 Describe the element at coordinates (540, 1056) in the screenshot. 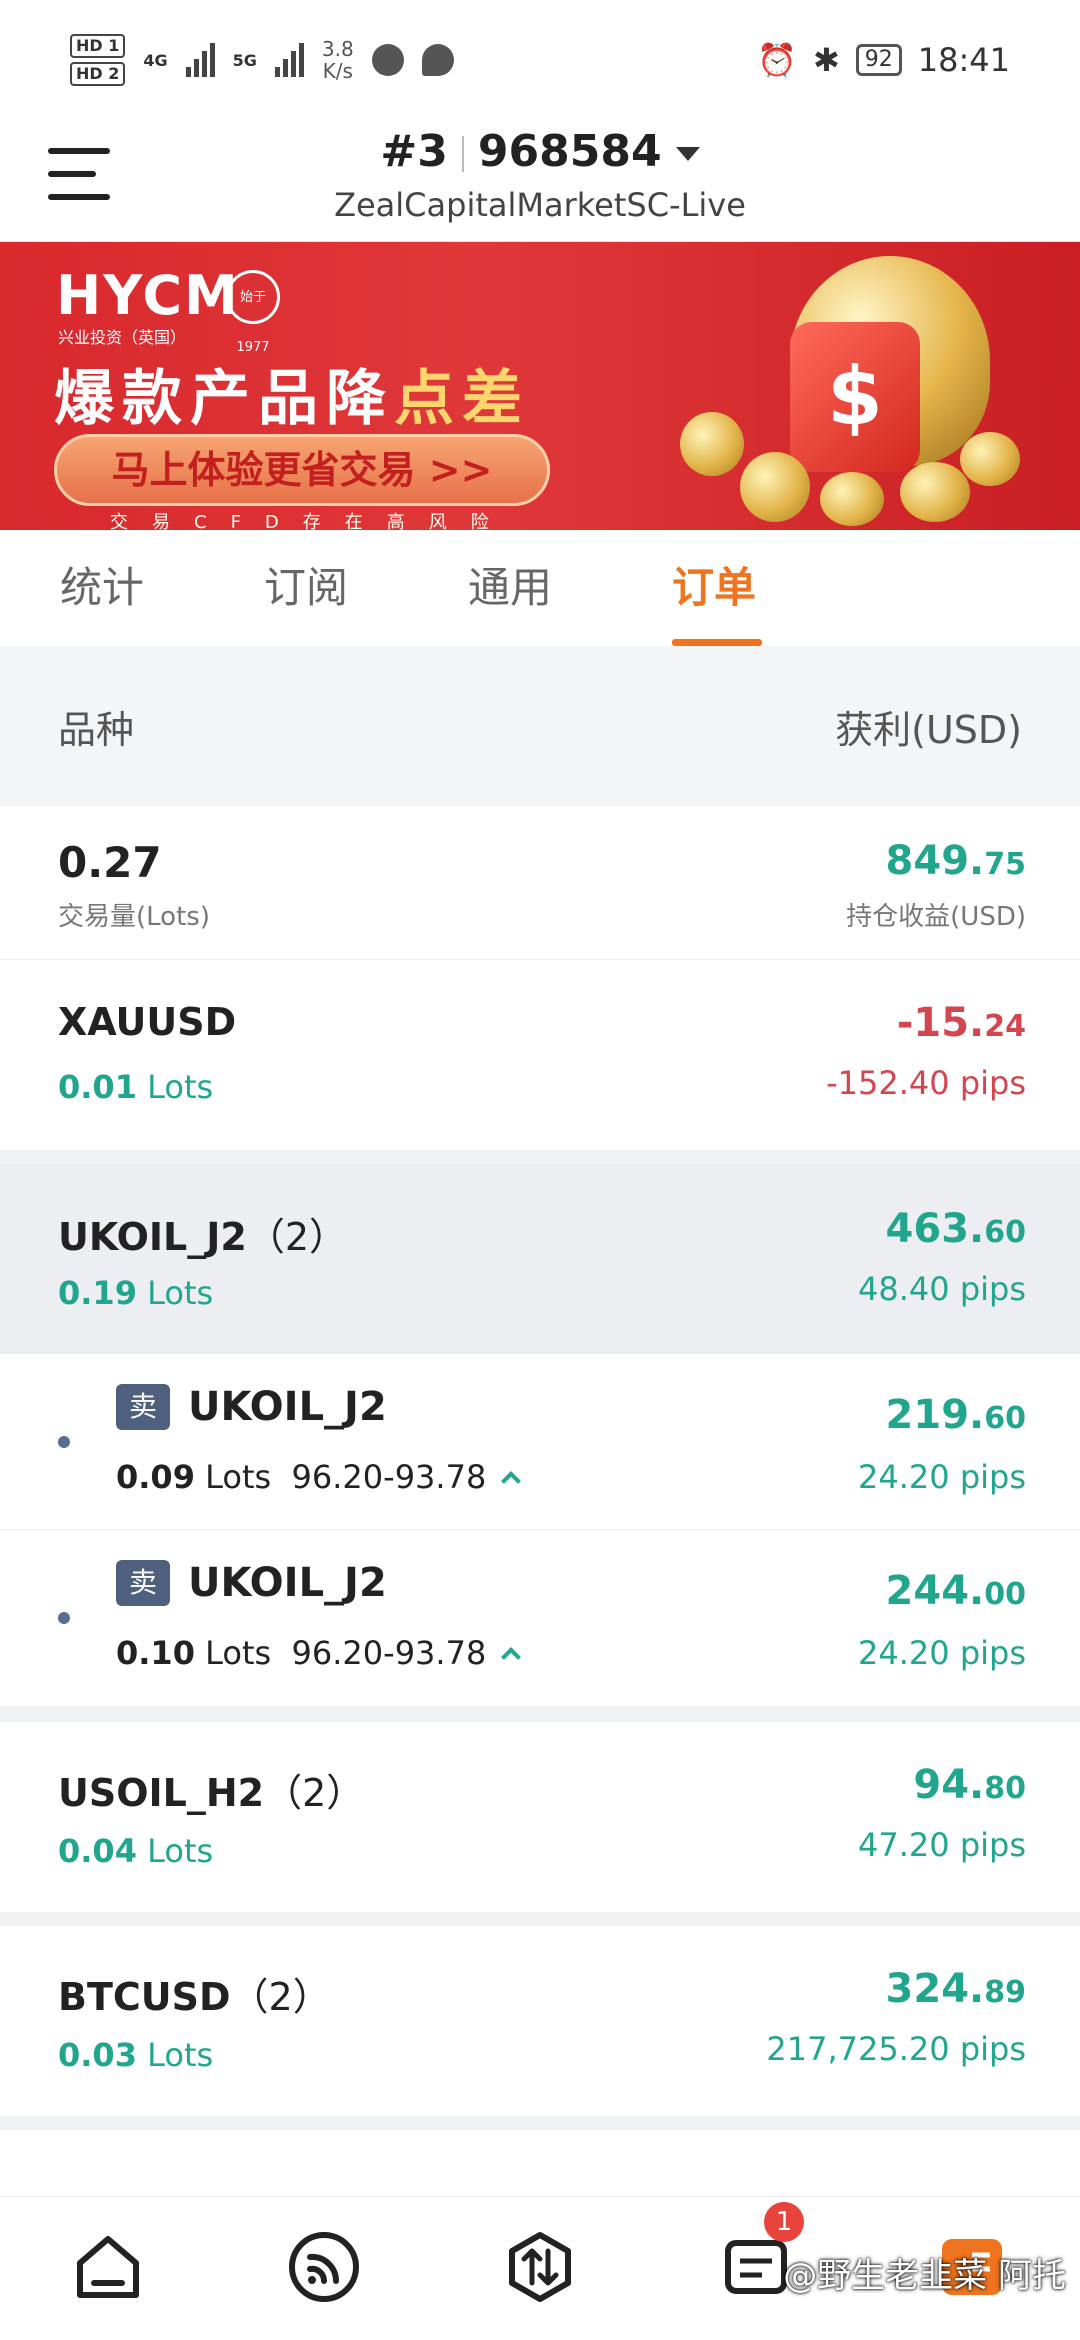

I see `order-row-xauusd: XAUUSD 0.01 Lots -15.24 -152.40 pips` at that location.